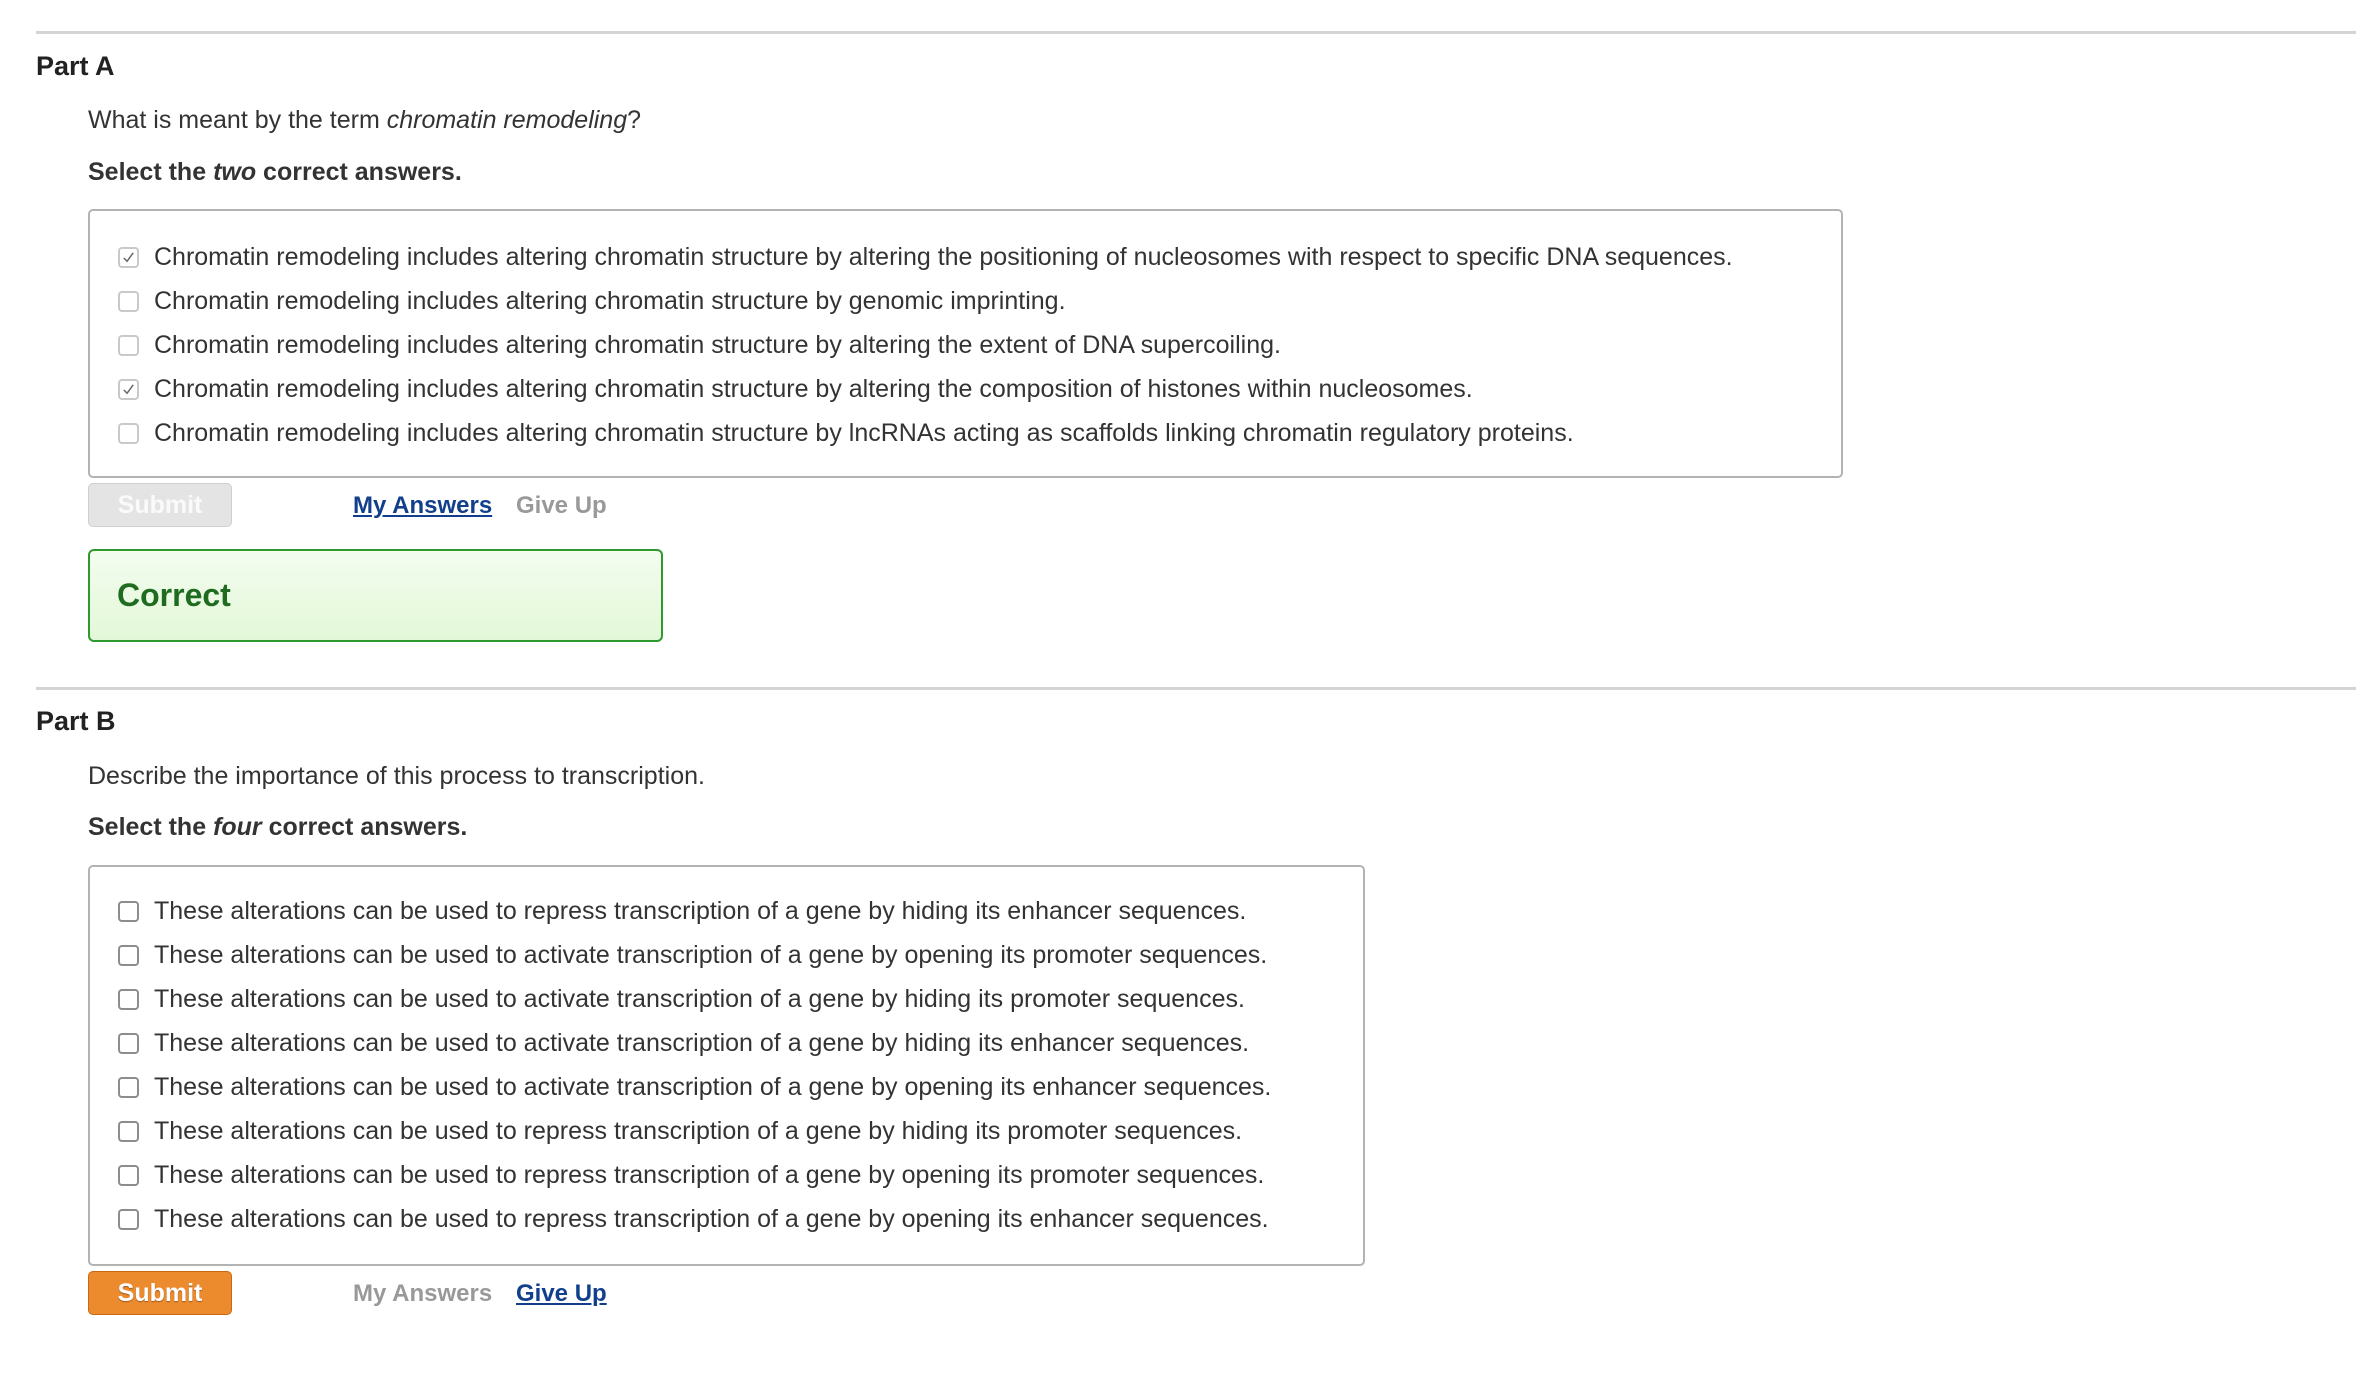 This screenshot has height=1396, width=2356. I want to click on part-a-instruction: Select the two correct answers., so click(275, 172).